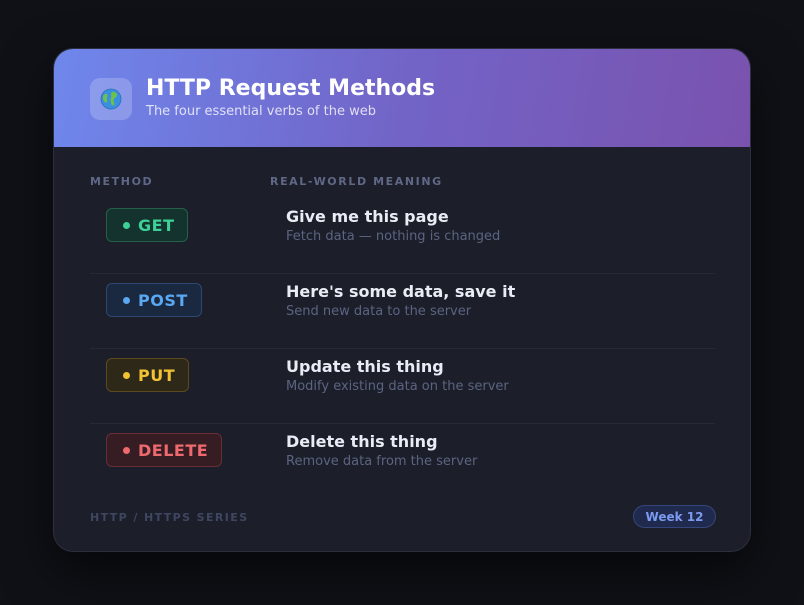 This screenshot has height=605, width=804. I want to click on method-meaning: Update this thing, so click(365, 366).